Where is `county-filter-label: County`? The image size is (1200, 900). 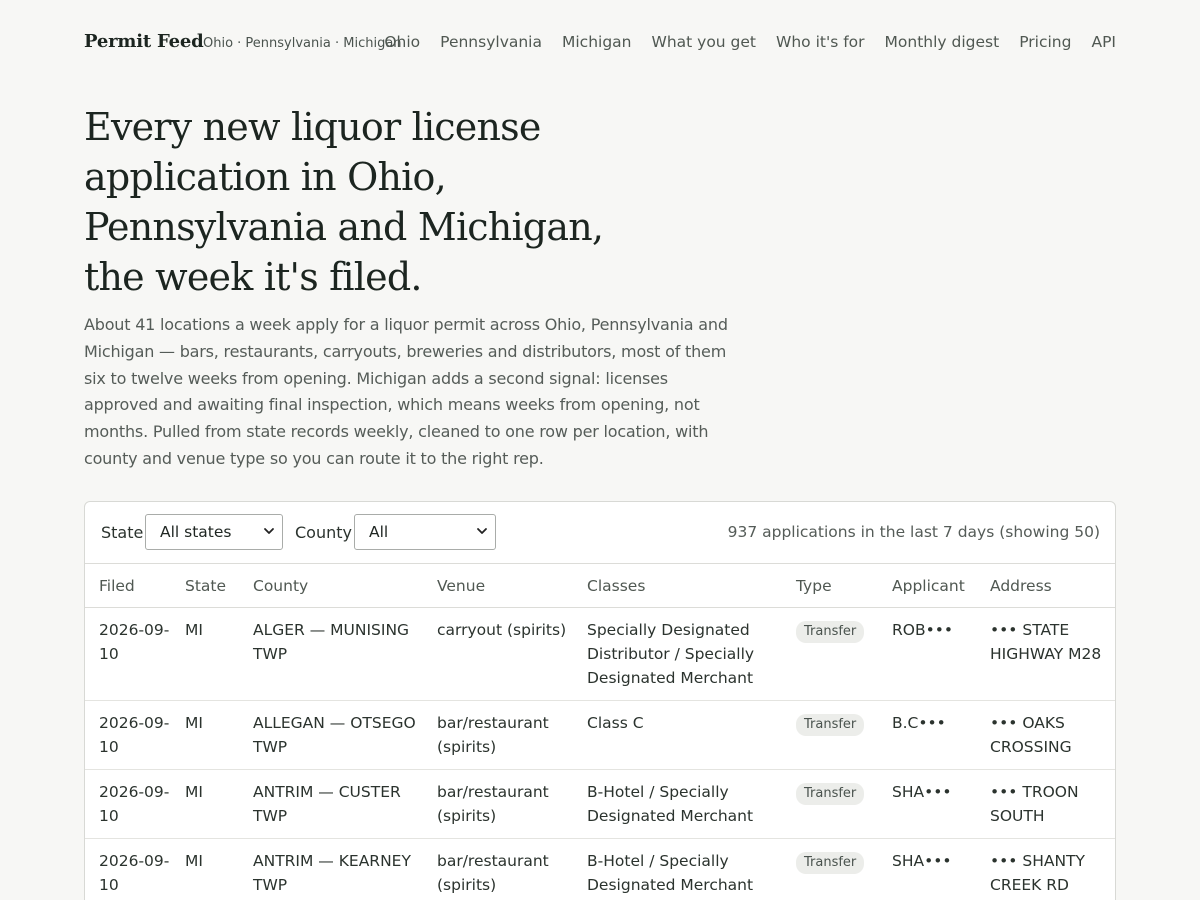 county-filter-label: County is located at coordinates (323, 532).